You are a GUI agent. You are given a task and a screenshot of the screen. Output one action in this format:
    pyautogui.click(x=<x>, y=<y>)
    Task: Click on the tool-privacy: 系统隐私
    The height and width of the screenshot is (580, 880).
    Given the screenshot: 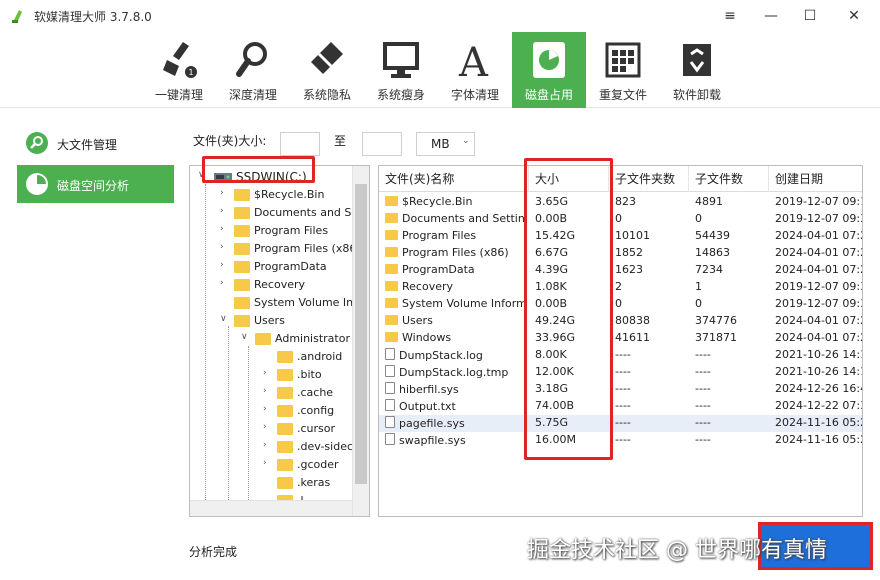 What is the action you would take?
    pyautogui.click(x=327, y=70)
    